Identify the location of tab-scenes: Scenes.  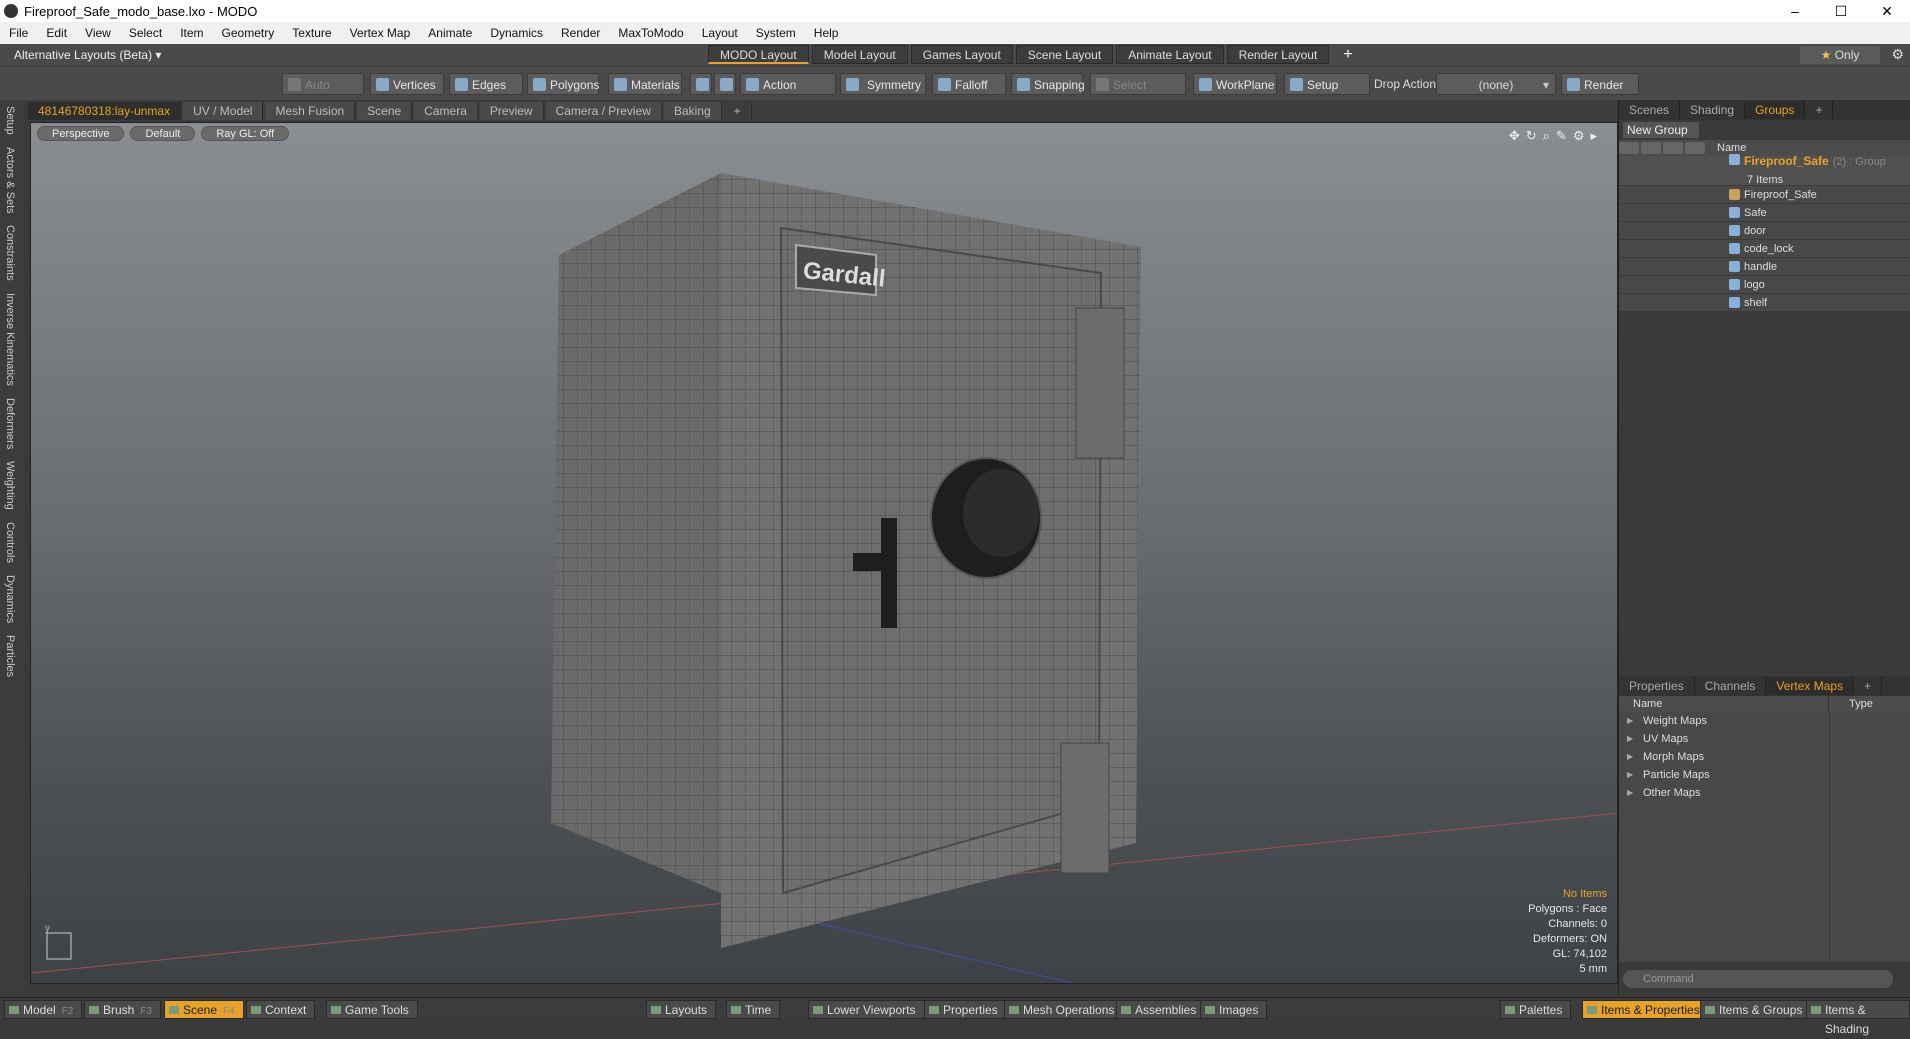
(1650, 110).